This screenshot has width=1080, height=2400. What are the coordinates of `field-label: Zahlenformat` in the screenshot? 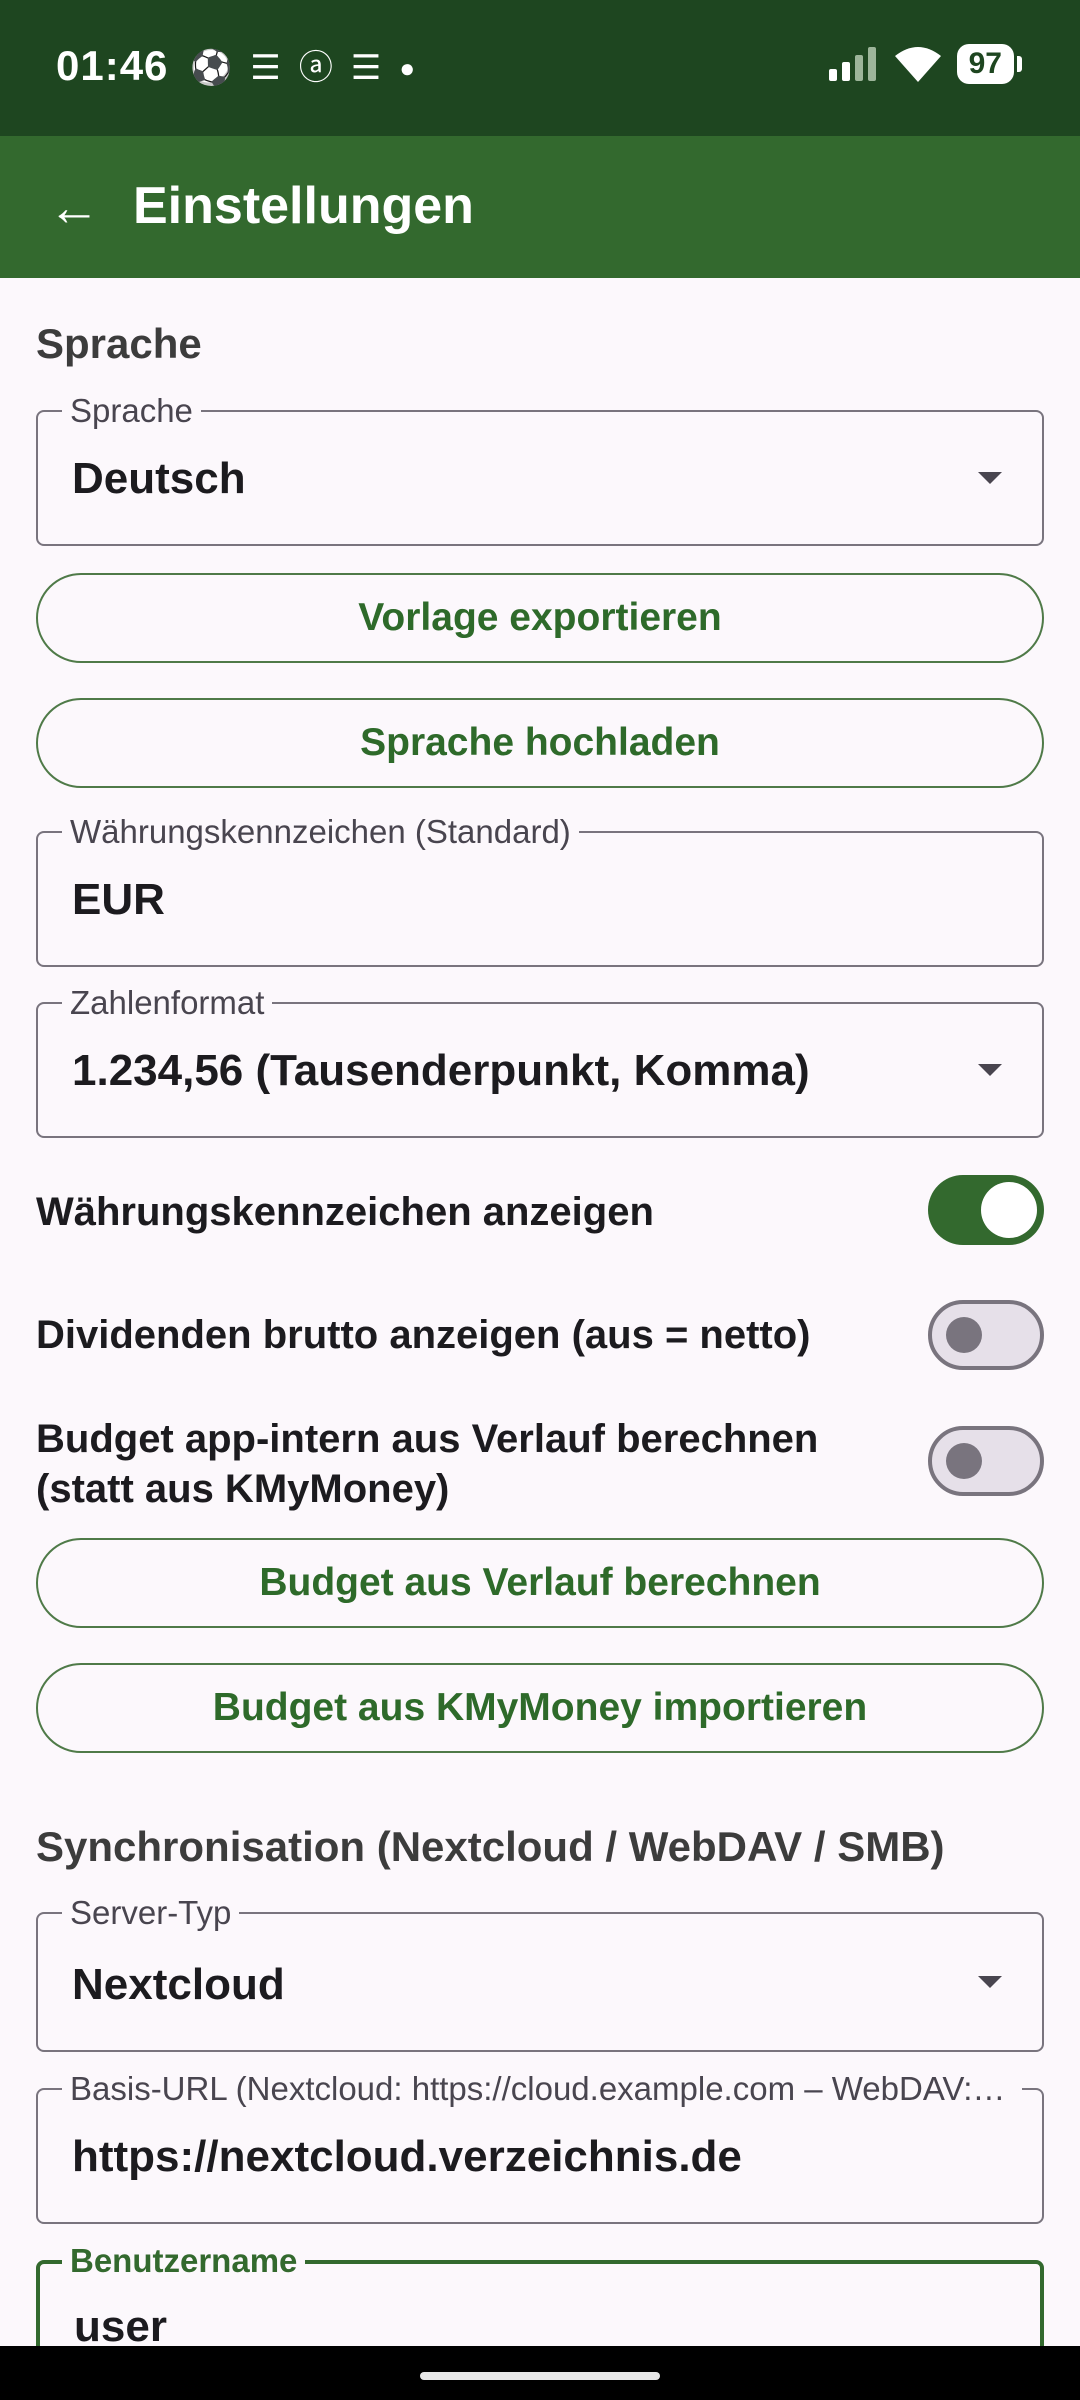 It's located at (167, 1003).